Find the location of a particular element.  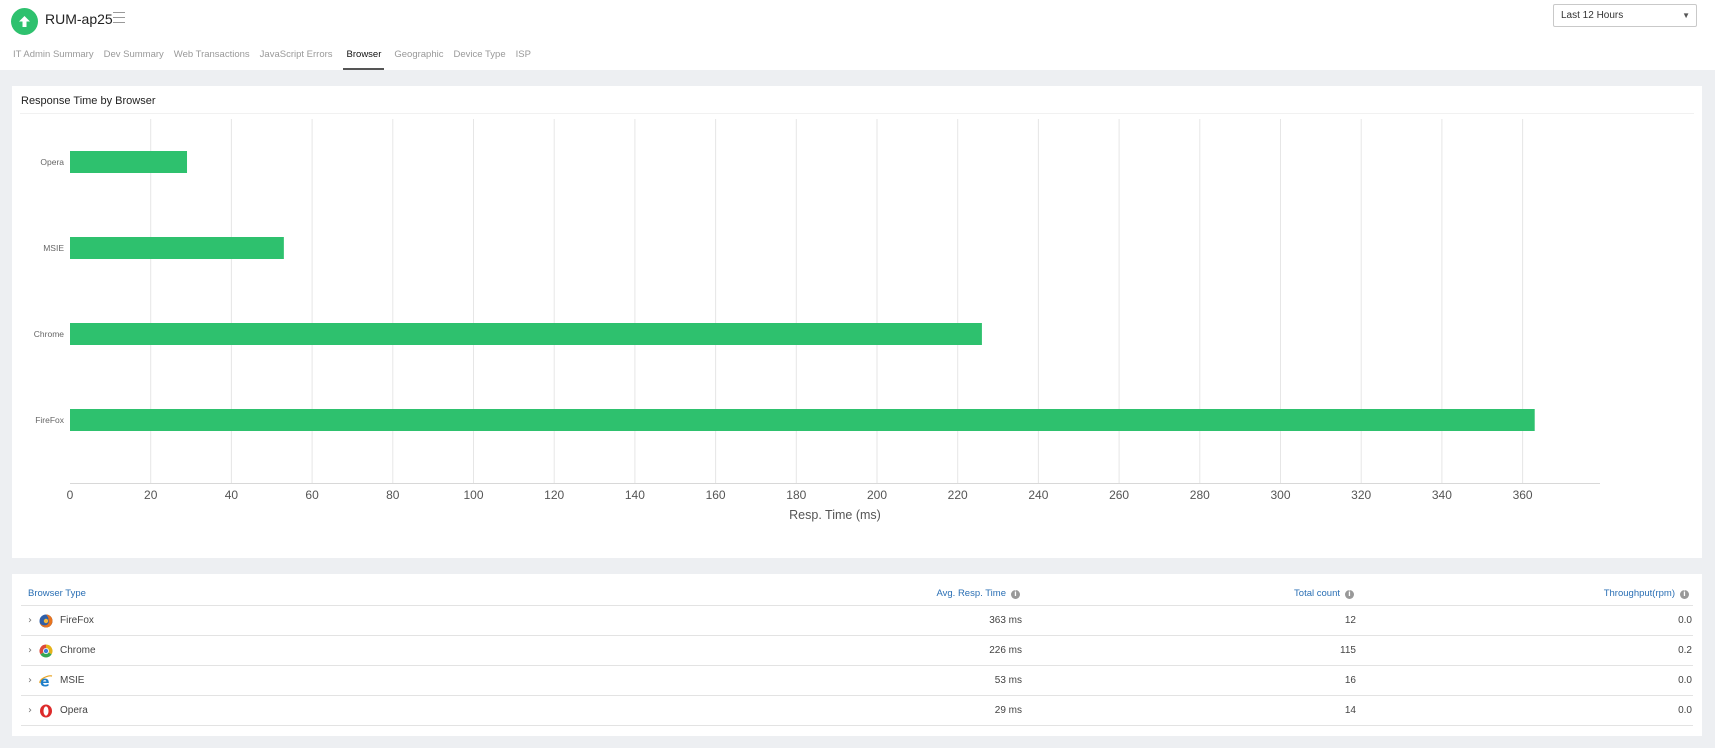

column-header-browser: Browser Type is located at coordinates (57, 593).